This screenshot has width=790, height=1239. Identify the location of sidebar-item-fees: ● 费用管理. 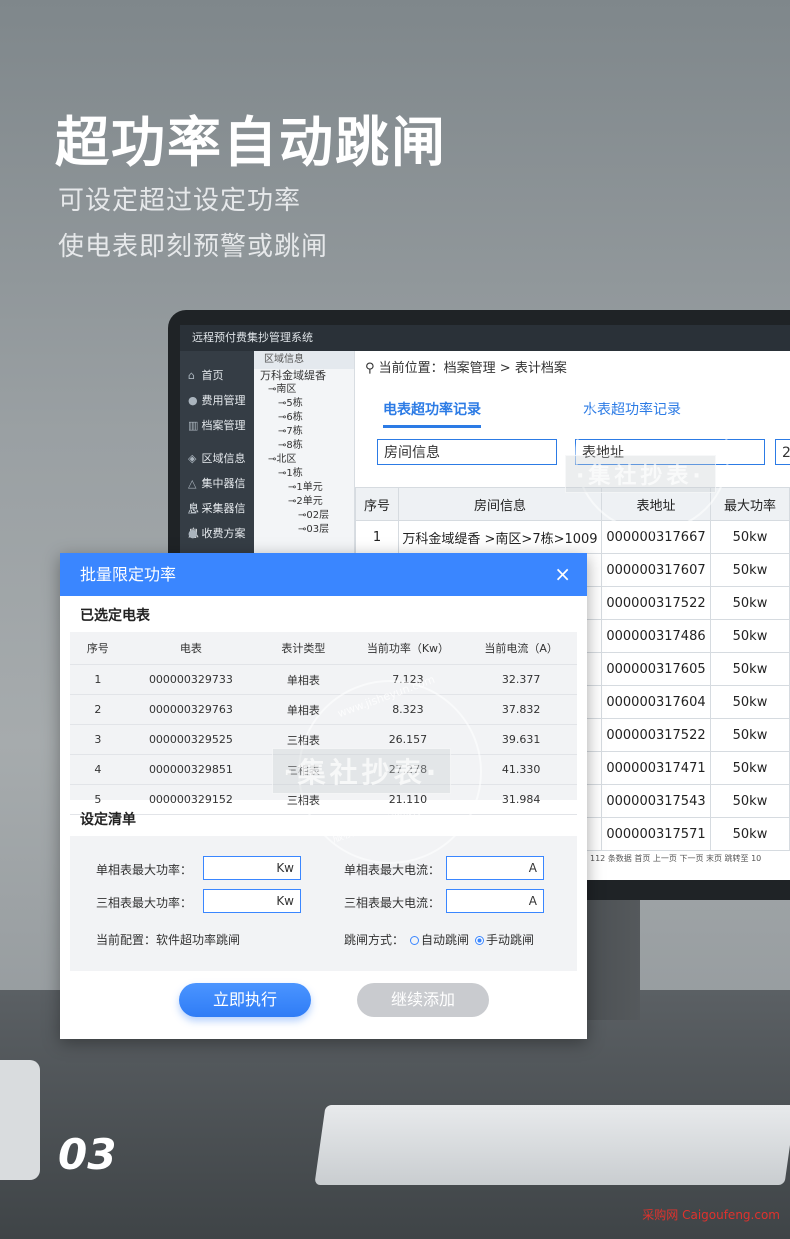
(217, 400).